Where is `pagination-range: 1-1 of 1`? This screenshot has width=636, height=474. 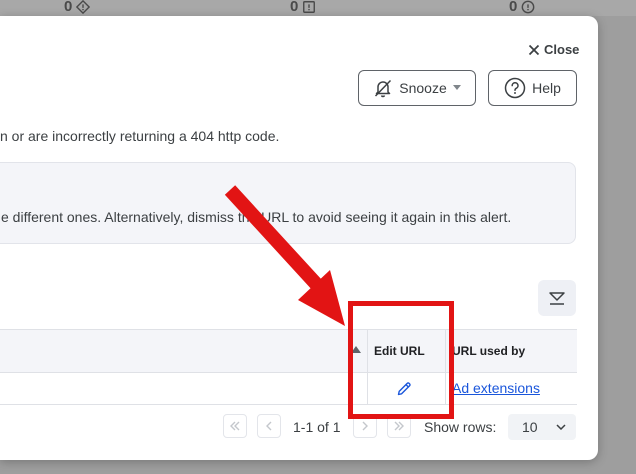 pagination-range: 1-1 of 1 is located at coordinates (317, 427).